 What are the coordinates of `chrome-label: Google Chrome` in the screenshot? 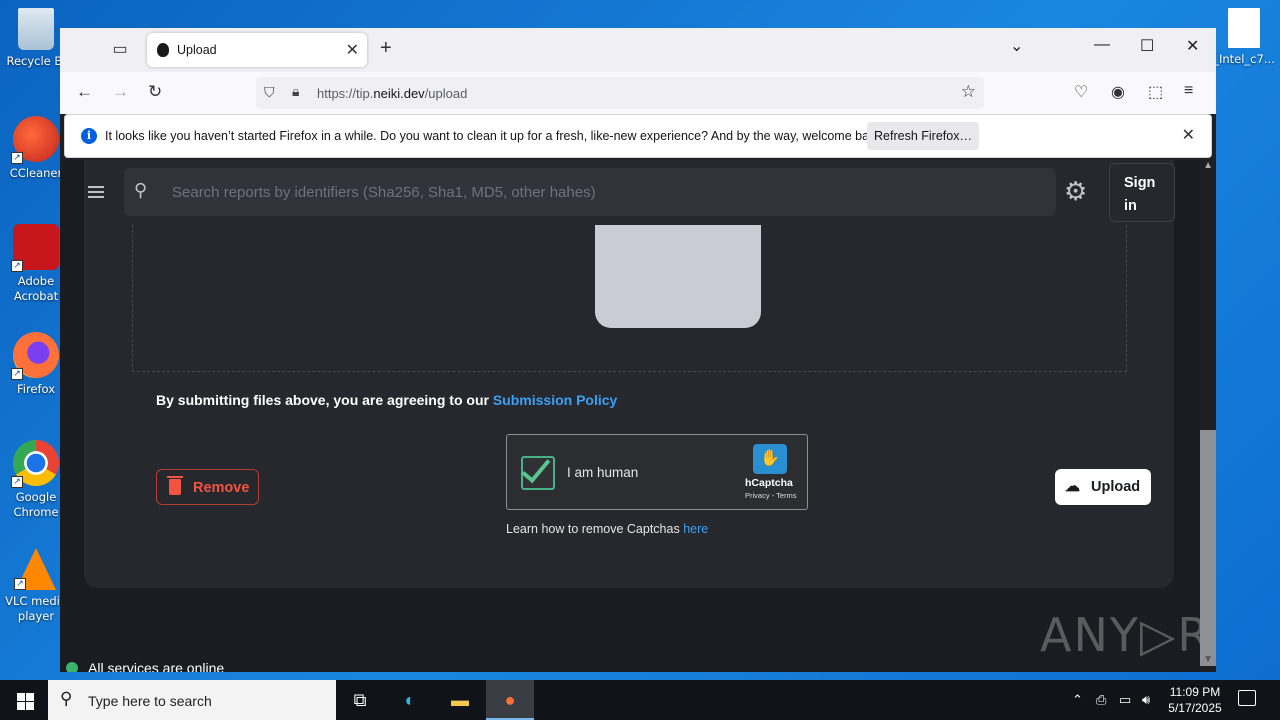 It's located at (36, 504).